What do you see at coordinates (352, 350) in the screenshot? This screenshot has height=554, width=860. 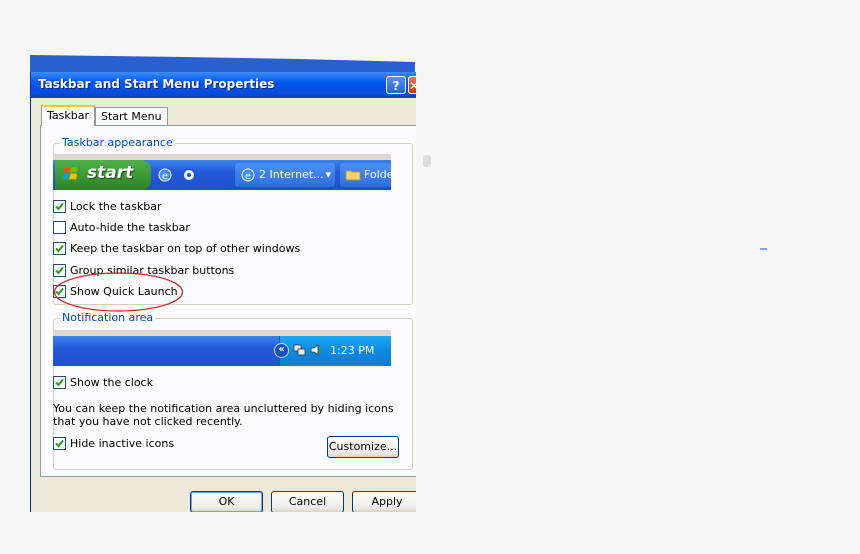 I see `tray-clock: 1:23 PM` at bounding box center [352, 350].